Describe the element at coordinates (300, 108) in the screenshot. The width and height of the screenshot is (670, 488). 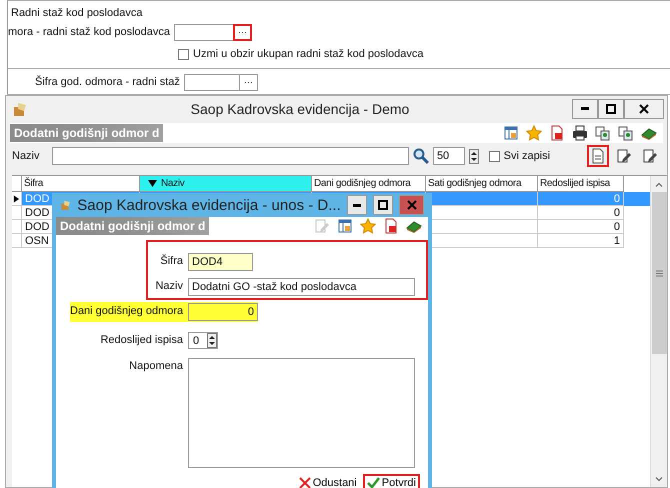
I see `window-title: Saop Kadrovska evidencija - Demo` at that location.